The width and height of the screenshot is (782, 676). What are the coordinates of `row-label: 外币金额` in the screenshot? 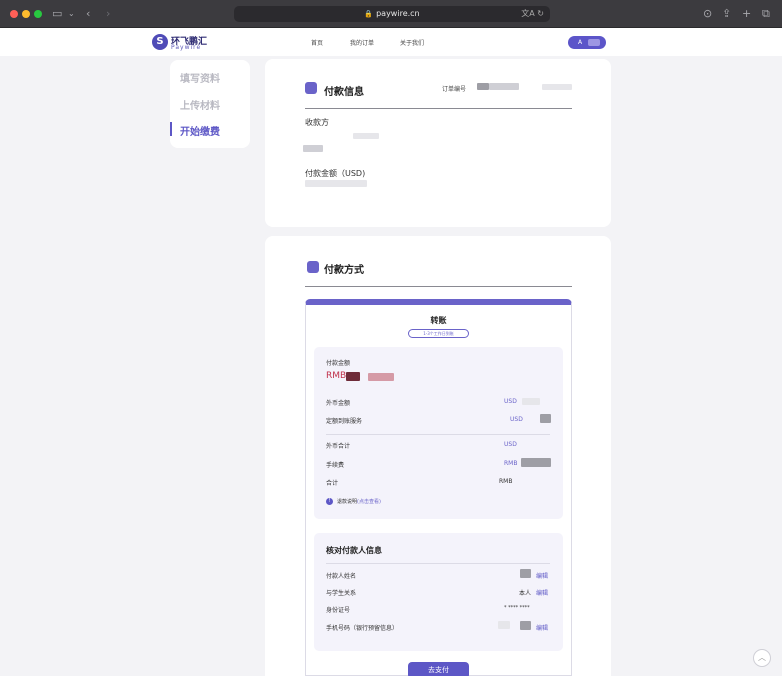 It's located at (338, 403).